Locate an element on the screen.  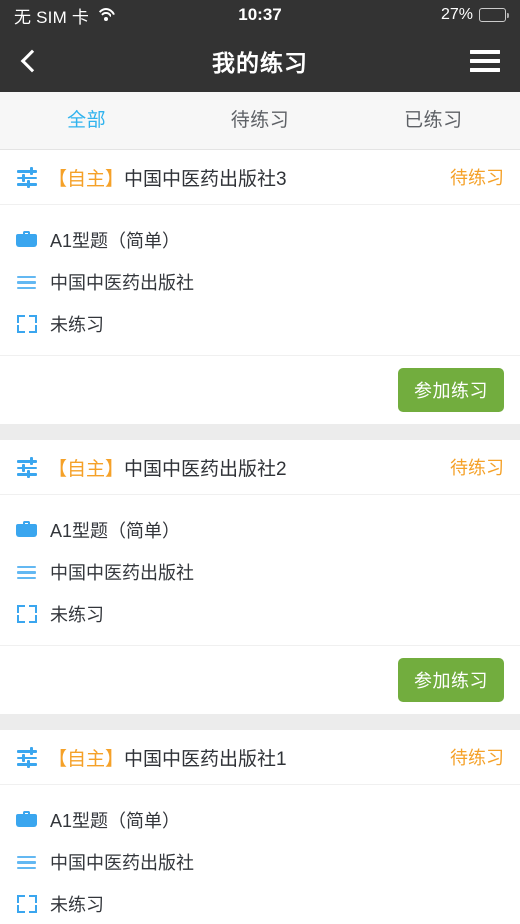
card-title-wrap: 【自主】中国中医药出版社1 is located at coordinates (227, 757).